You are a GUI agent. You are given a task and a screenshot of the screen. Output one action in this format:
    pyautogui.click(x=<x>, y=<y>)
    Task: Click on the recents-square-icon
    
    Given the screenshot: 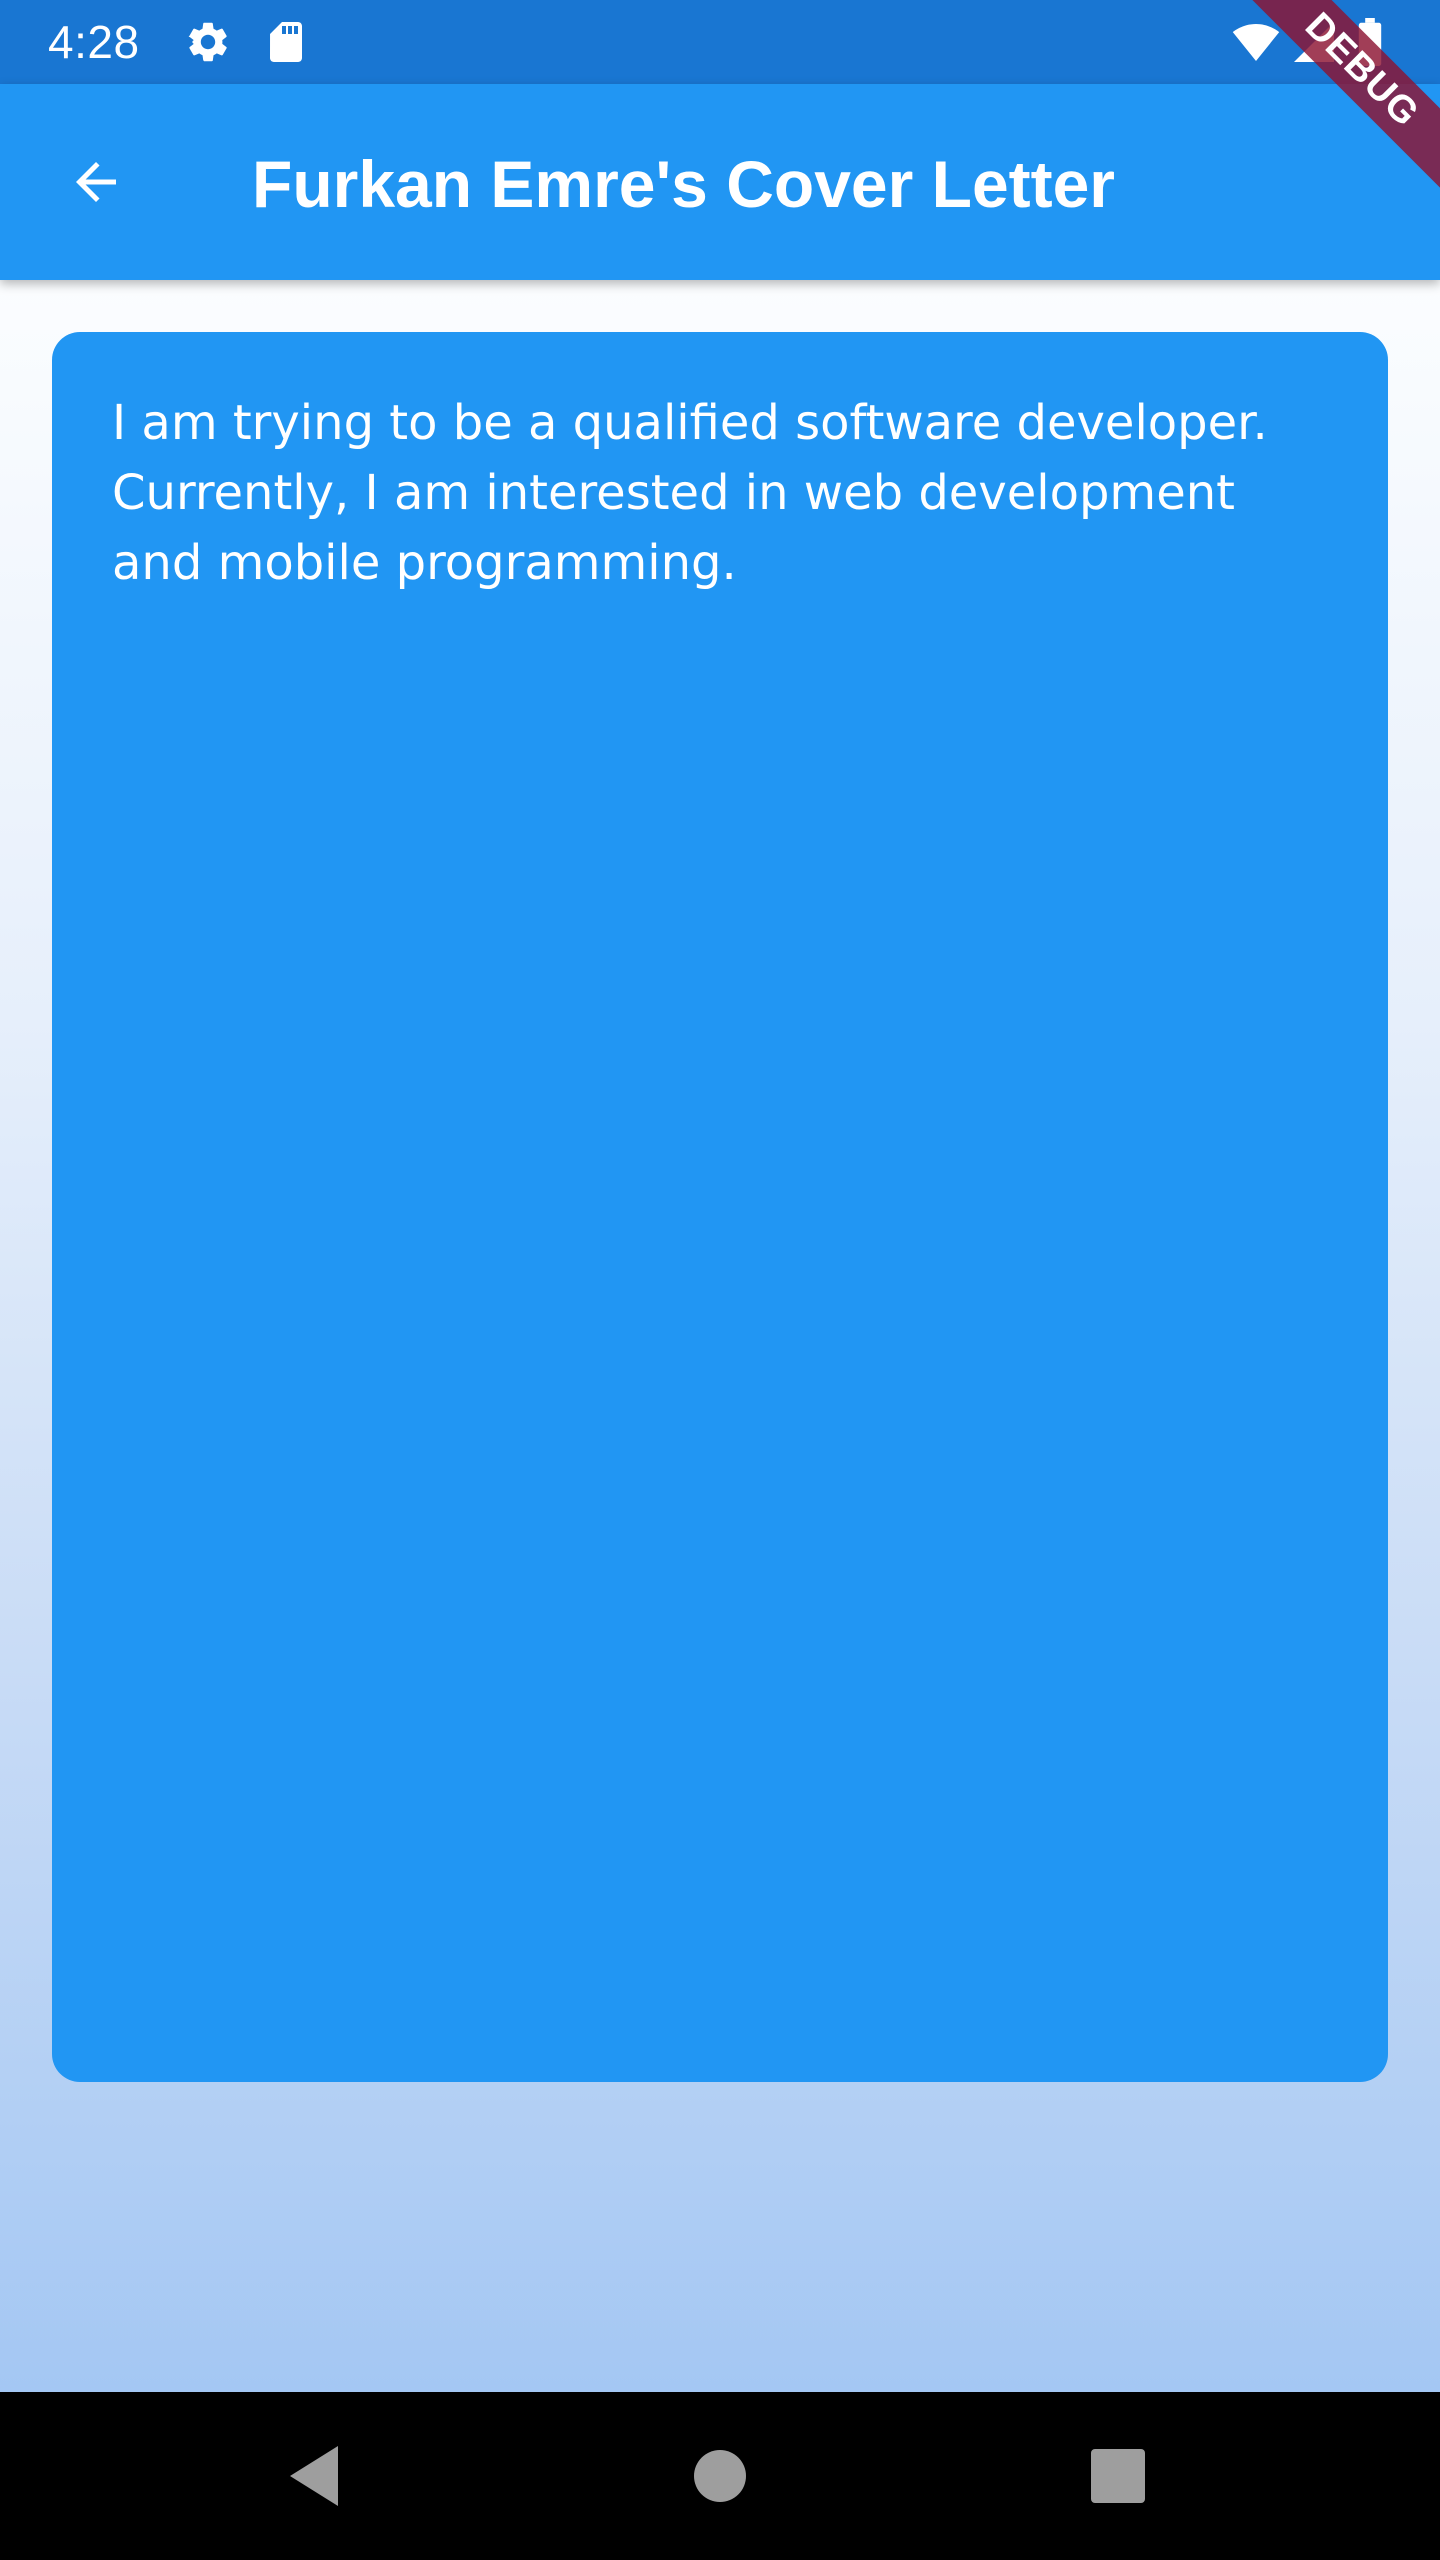 What is the action you would take?
    pyautogui.click(x=1118, y=2476)
    